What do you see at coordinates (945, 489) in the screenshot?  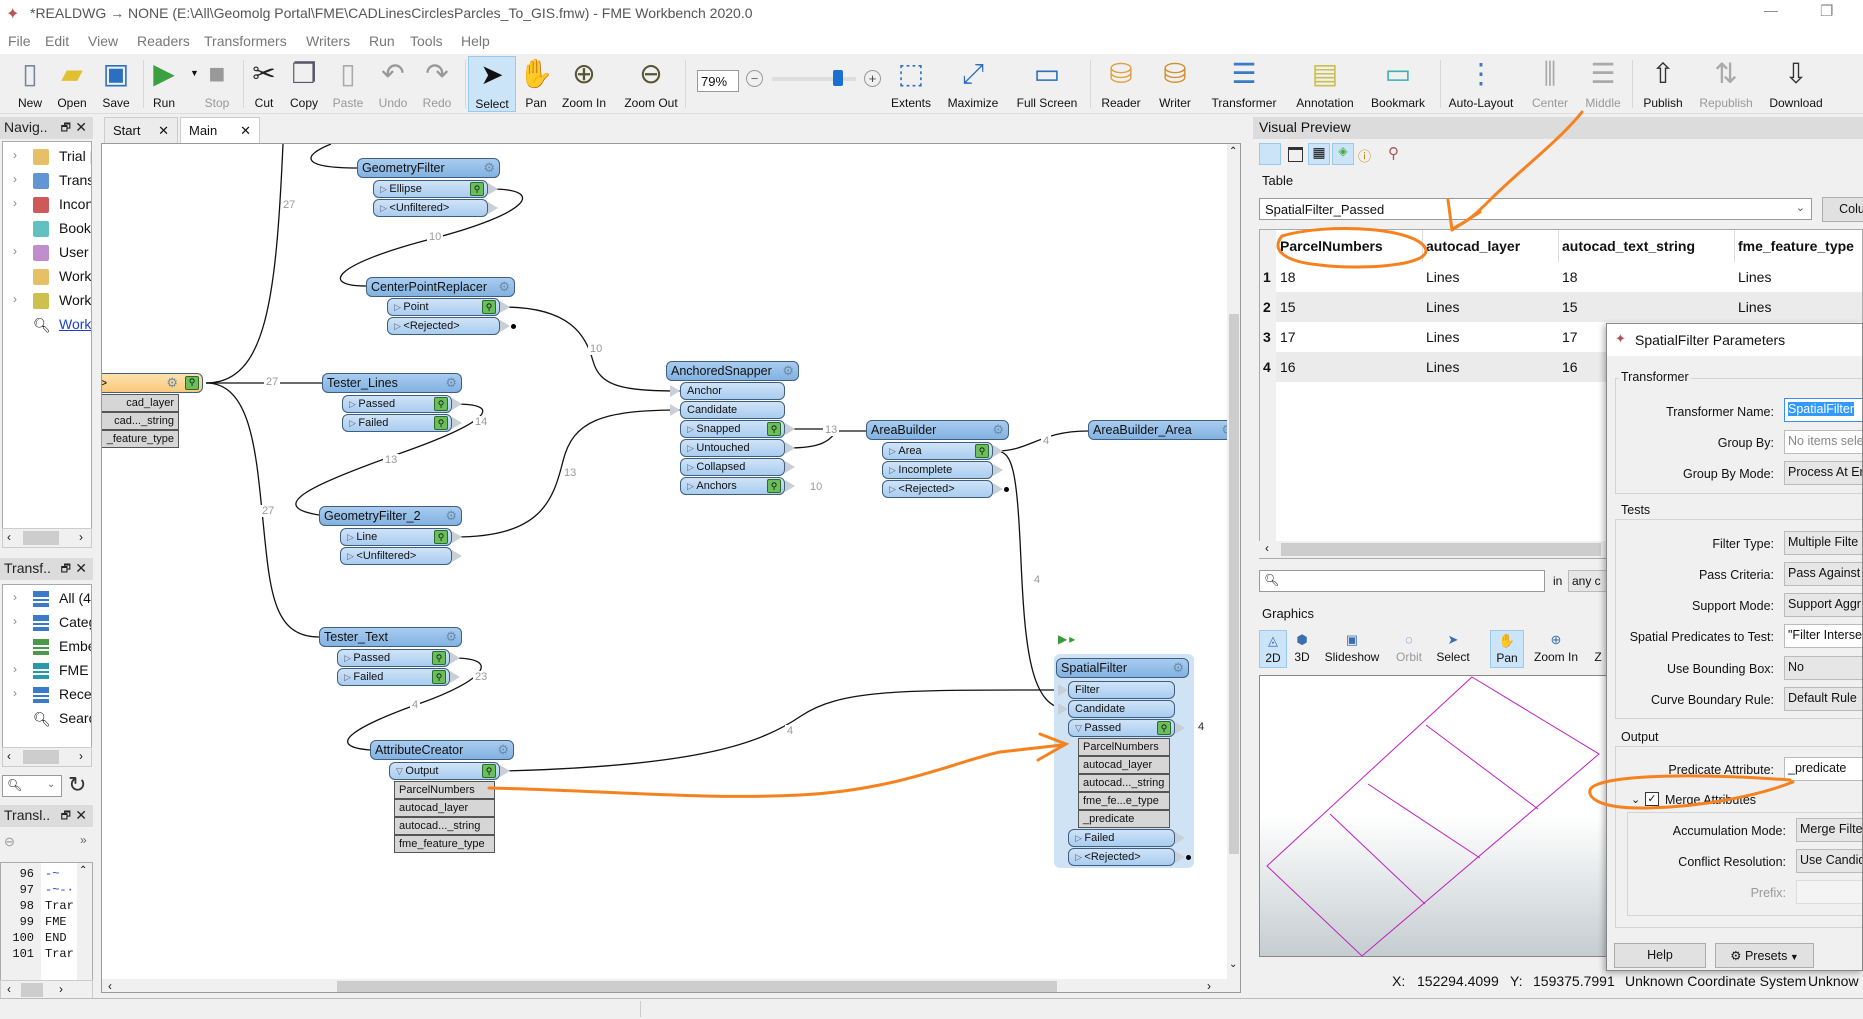 I see `output-port-rejected: ▷ <Rejected>` at bounding box center [945, 489].